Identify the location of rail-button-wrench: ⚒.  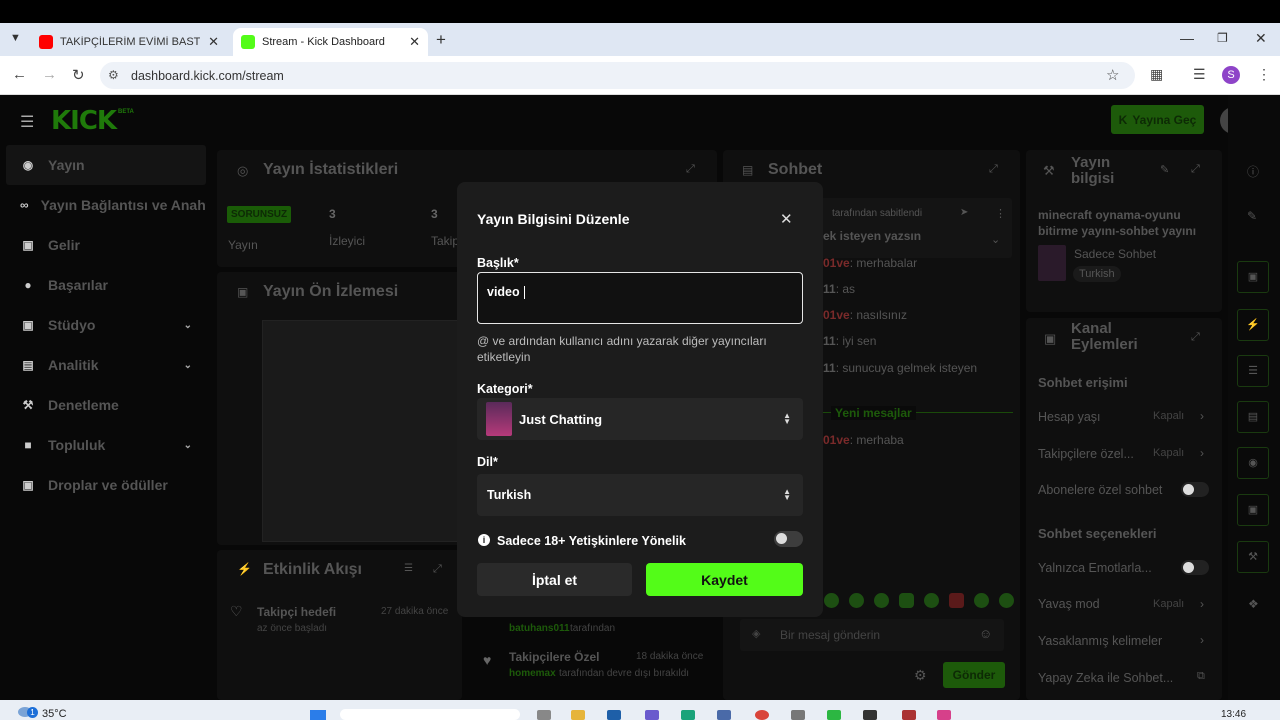
(1253, 557).